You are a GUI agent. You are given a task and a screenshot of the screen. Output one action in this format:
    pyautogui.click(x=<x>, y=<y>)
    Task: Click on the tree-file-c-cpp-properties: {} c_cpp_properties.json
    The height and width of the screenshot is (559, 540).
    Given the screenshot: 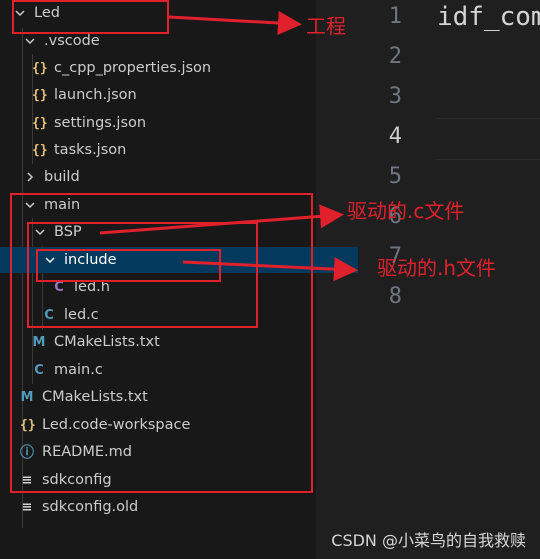 What is the action you would take?
    pyautogui.click(x=174, y=68)
    